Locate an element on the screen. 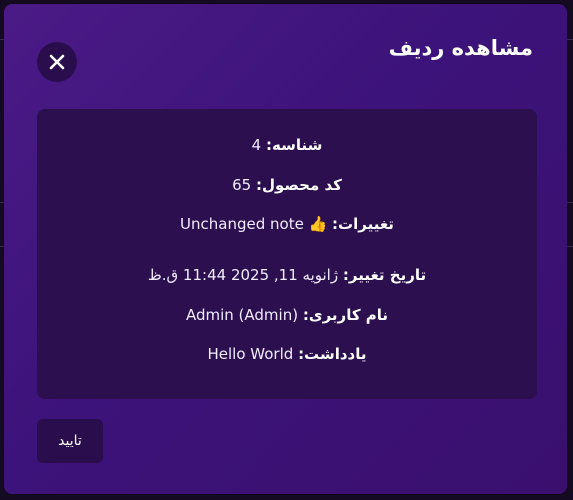 The width and height of the screenshot is (573, 500). detail-value: 65 is located at coordinates (242, 185).